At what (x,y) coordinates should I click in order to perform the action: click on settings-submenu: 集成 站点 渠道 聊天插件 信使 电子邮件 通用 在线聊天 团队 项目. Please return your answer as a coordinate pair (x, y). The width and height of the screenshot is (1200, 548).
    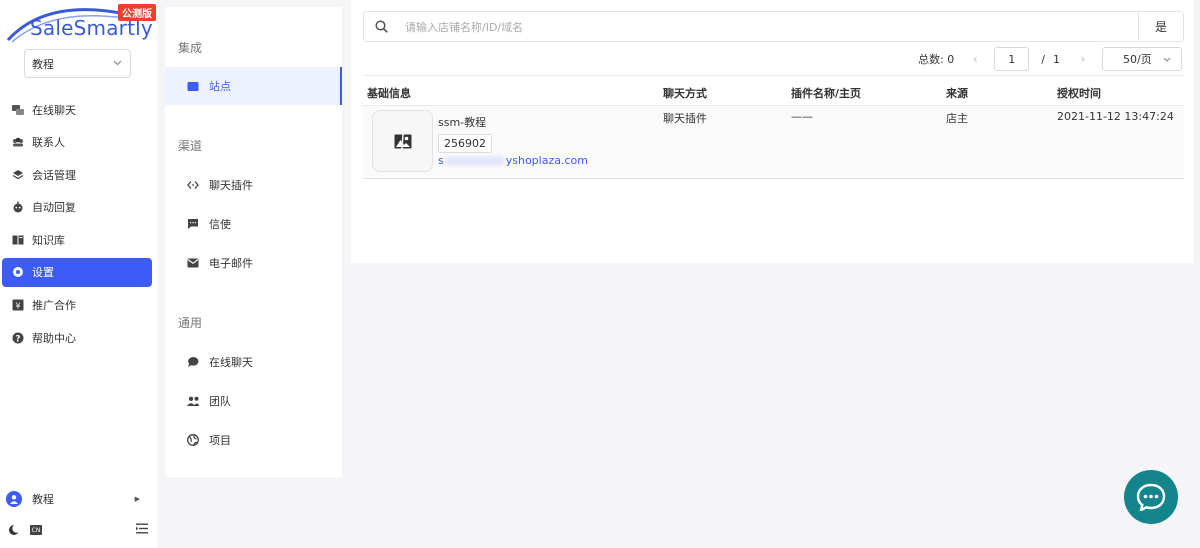
    Looking at the image, I should click on (253, 242).